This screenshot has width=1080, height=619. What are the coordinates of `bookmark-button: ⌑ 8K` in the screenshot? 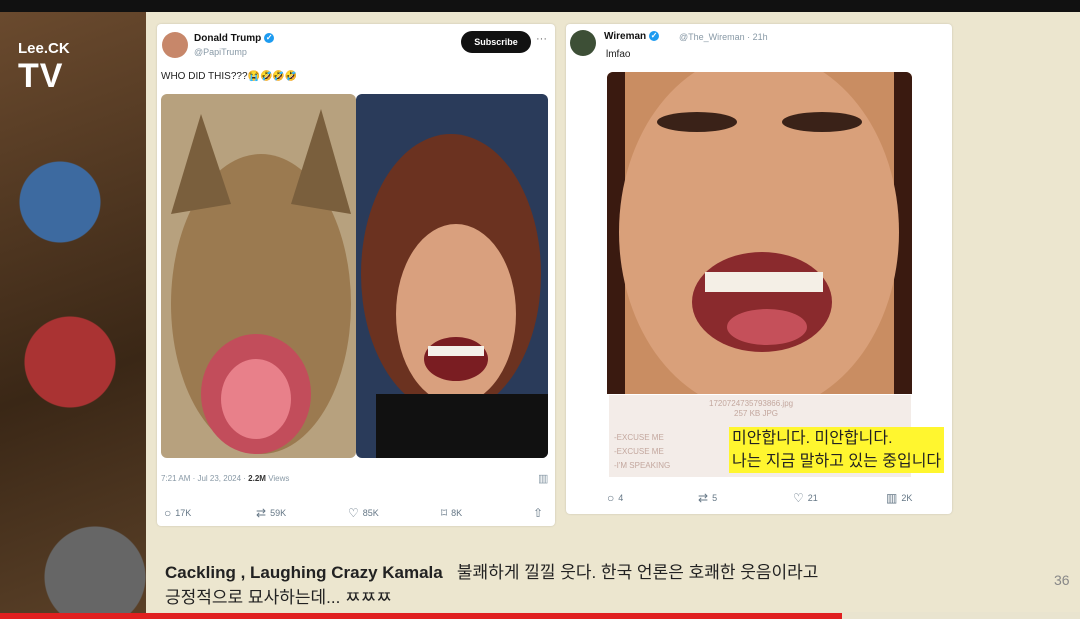 It's located at (451, 513).